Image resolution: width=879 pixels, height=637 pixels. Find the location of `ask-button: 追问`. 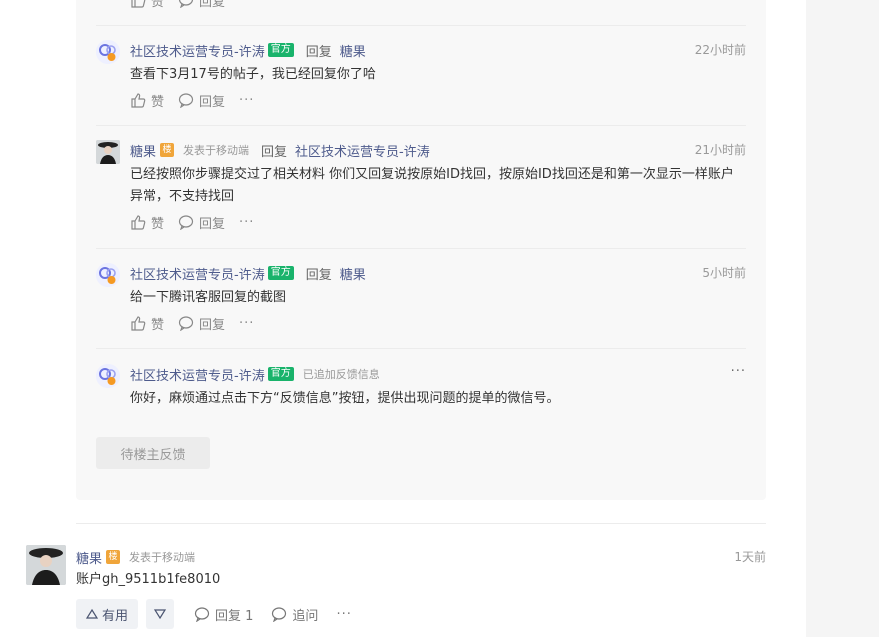

ask-button: 追问 is located at coordinates (294, 614).